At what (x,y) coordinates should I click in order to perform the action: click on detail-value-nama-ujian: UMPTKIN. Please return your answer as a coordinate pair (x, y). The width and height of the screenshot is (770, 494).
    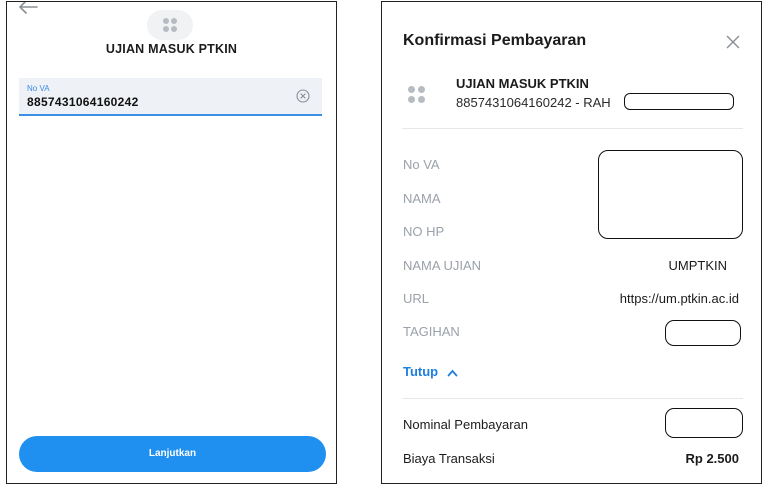
    Looking at the image, I should click on (698, 265).